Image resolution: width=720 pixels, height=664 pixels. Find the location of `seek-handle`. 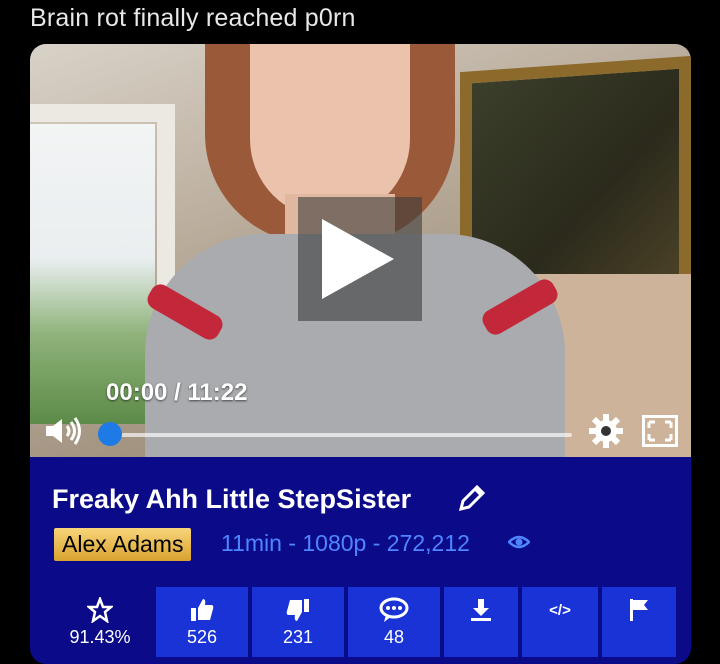

seek-handle is located at coordinates (110, 434).